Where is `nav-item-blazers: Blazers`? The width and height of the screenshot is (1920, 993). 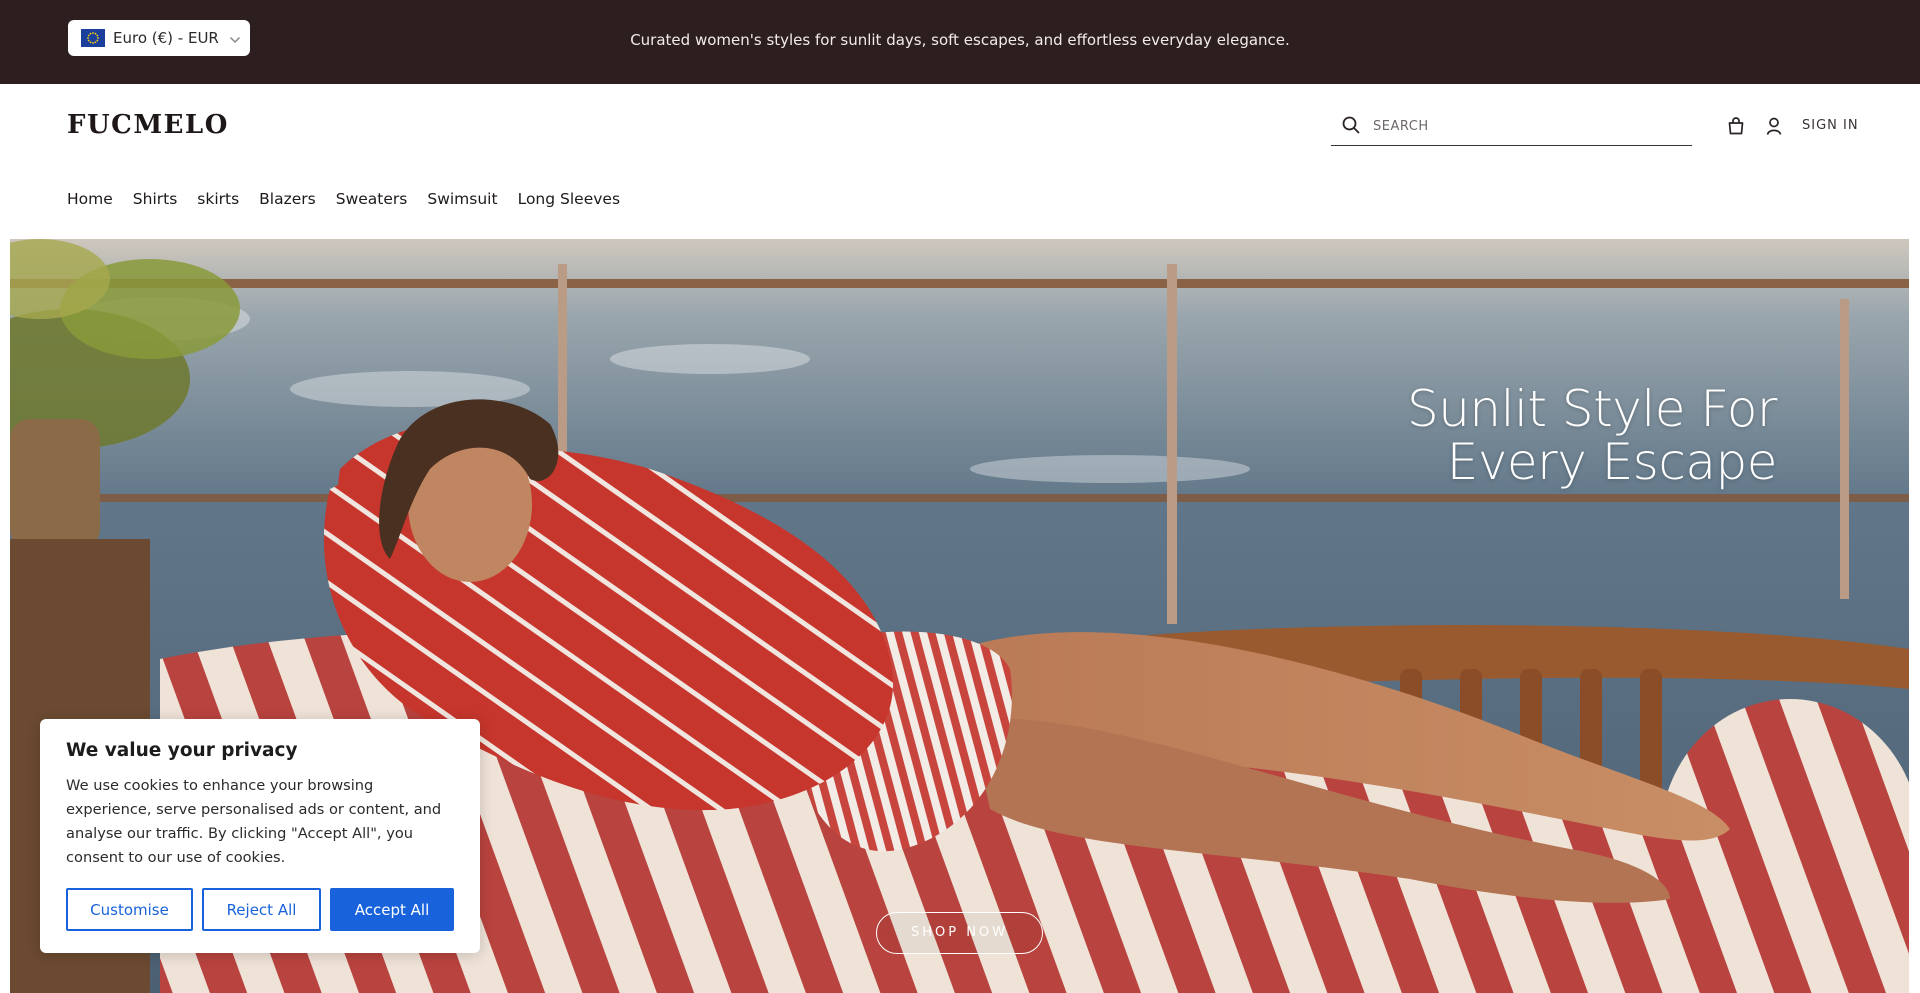 nav-item-blazers: Blazers is located at coordinates (287, 199).